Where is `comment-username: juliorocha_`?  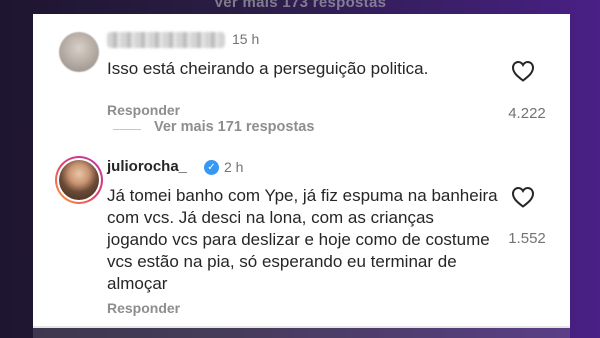 comment-username: juliorocha_ is located at coordinates (147, 166).